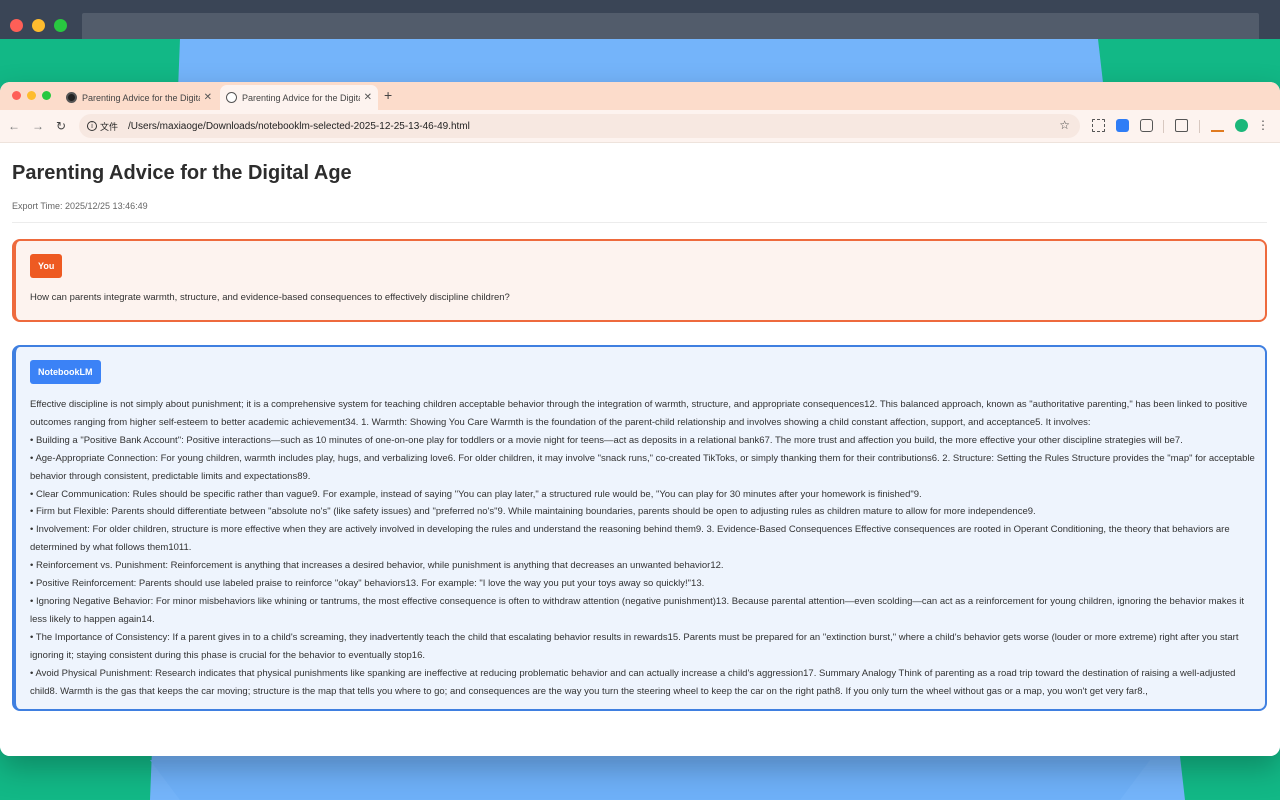  I want to click on outer-zoom-button, so click(60, 25).